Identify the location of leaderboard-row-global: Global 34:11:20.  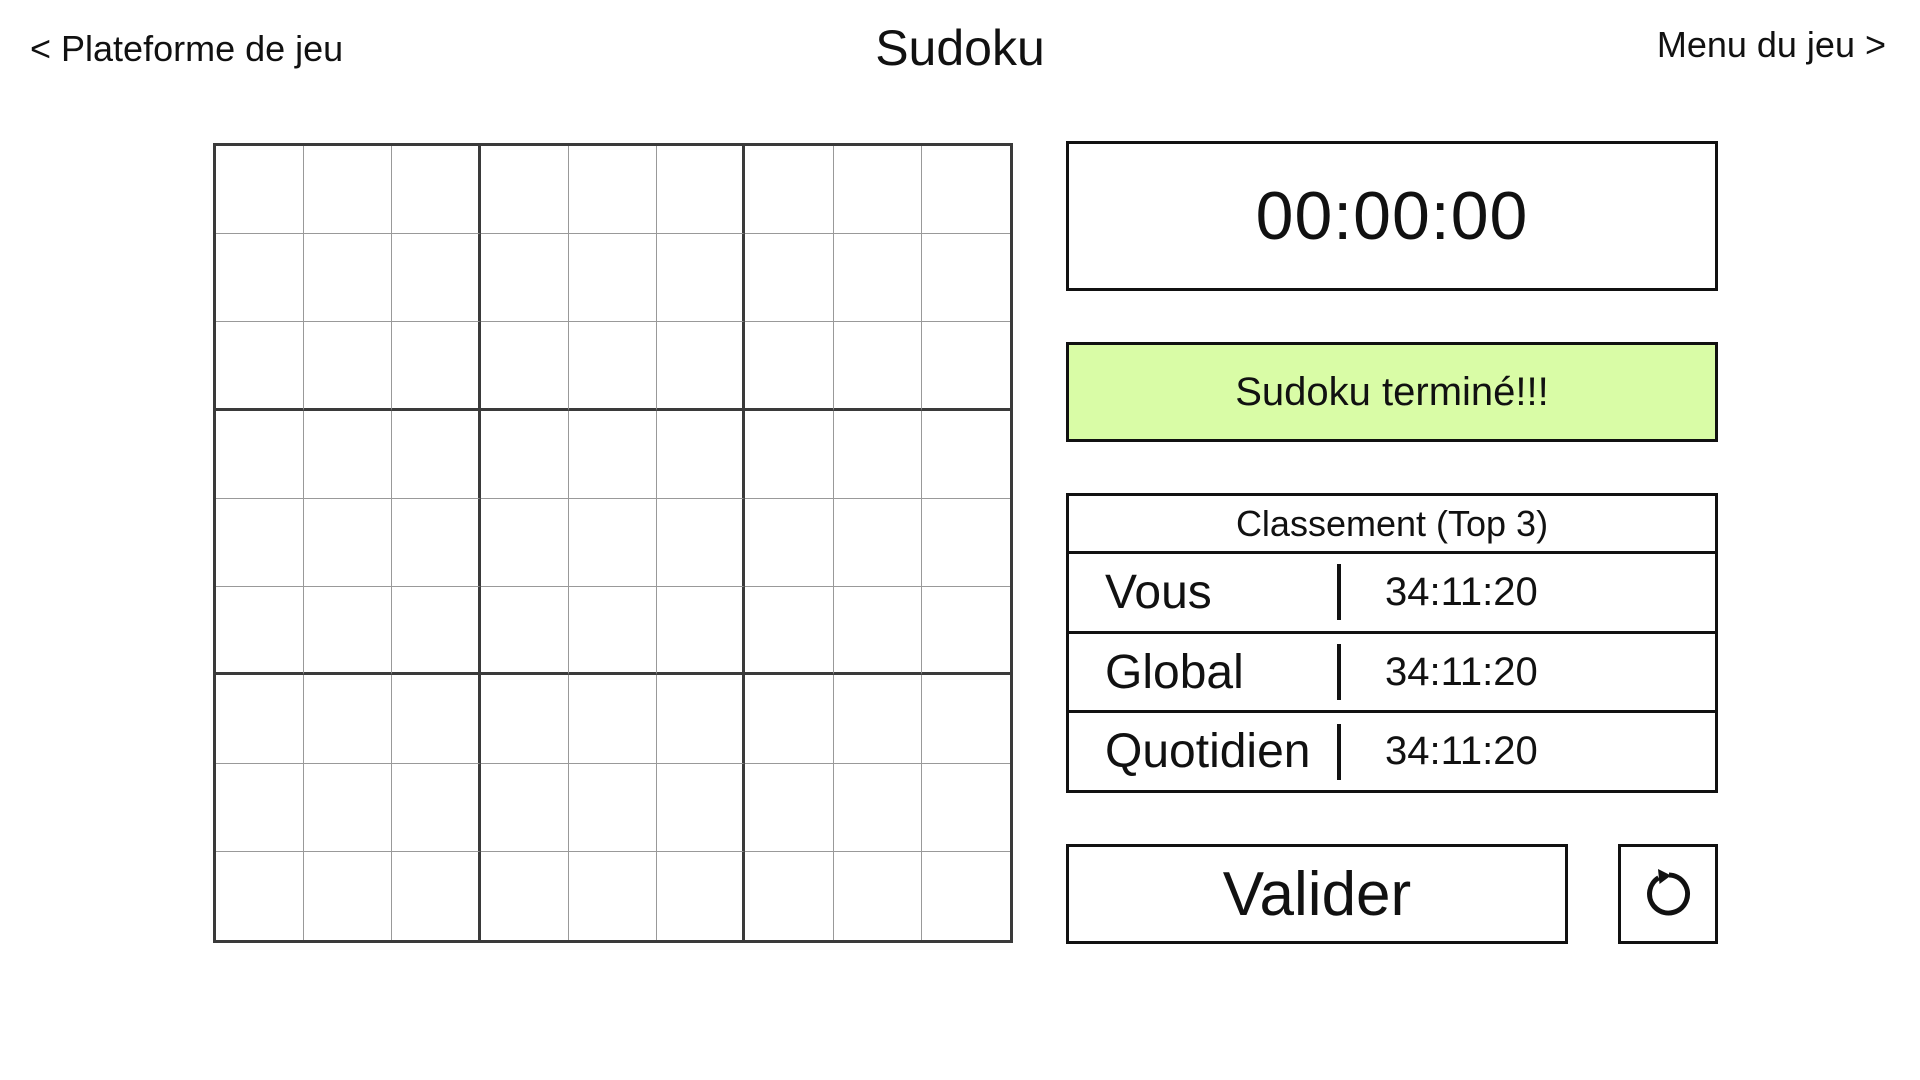
(1392, 674).